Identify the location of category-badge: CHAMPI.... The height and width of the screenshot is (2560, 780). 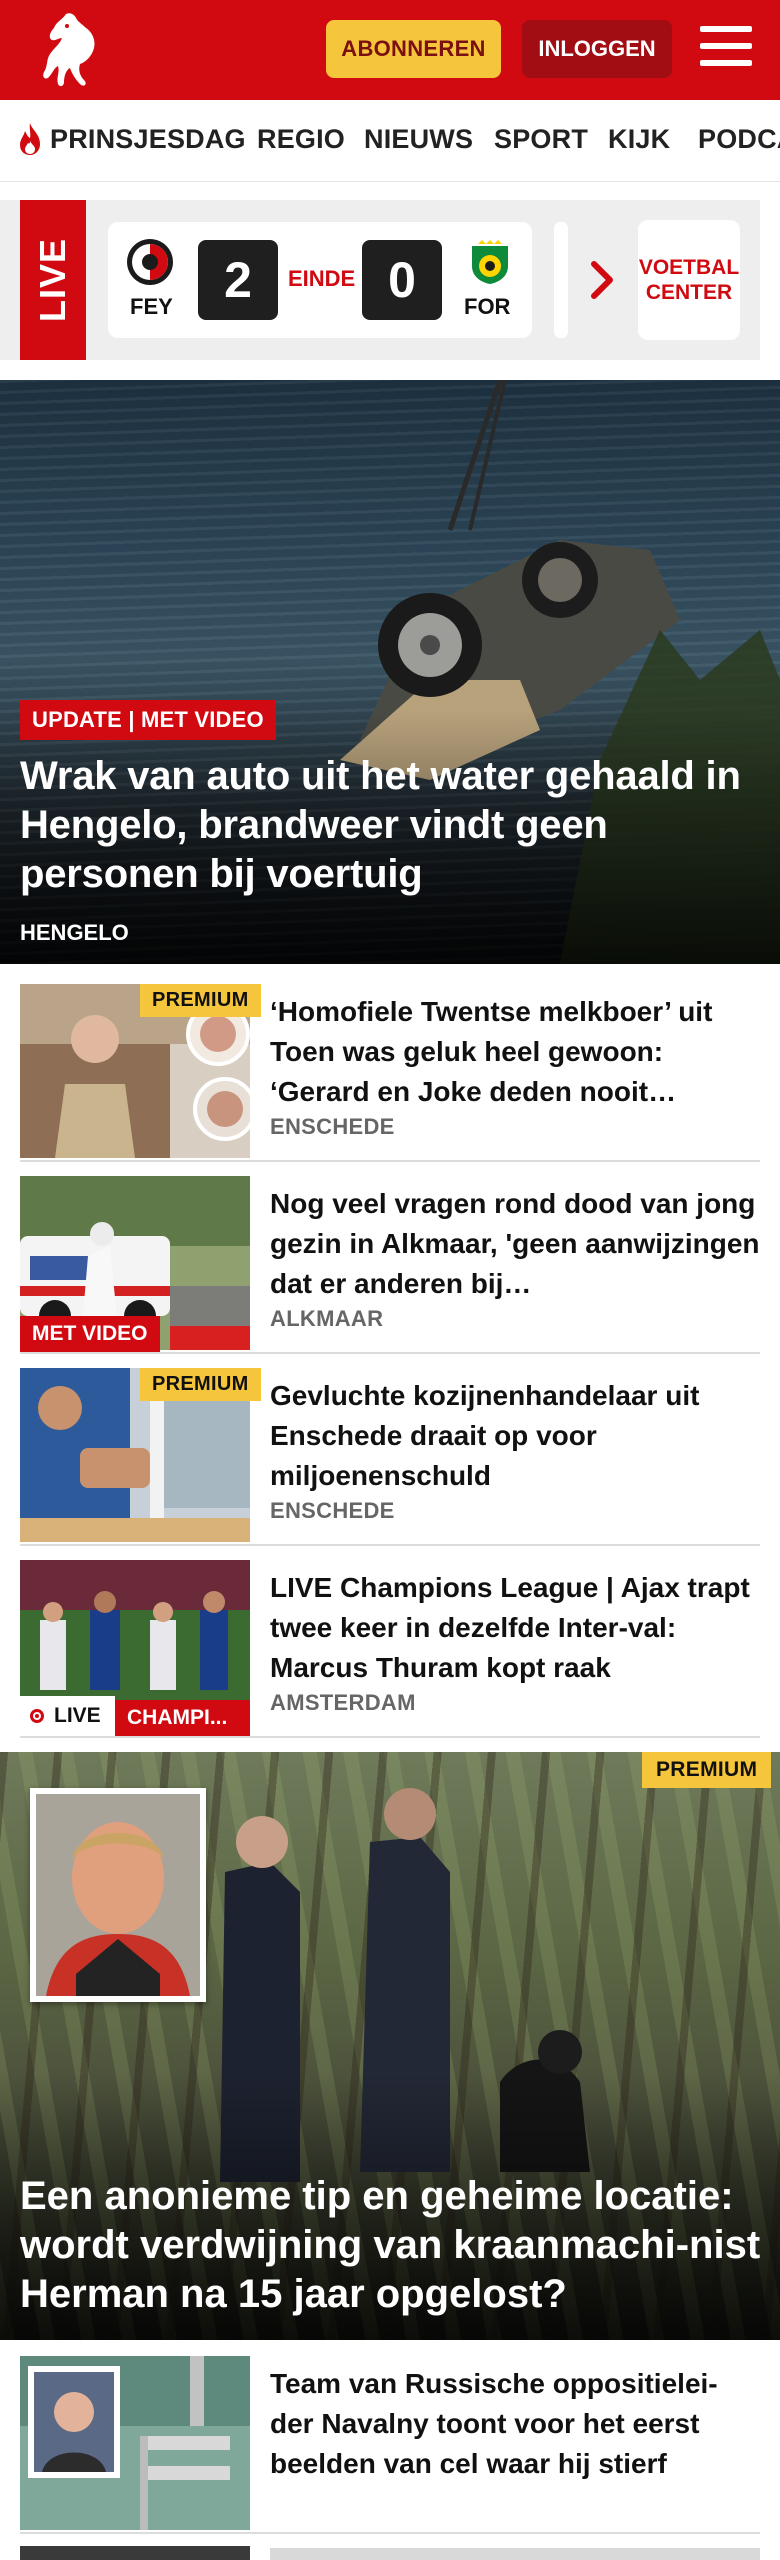
(182, 1718).